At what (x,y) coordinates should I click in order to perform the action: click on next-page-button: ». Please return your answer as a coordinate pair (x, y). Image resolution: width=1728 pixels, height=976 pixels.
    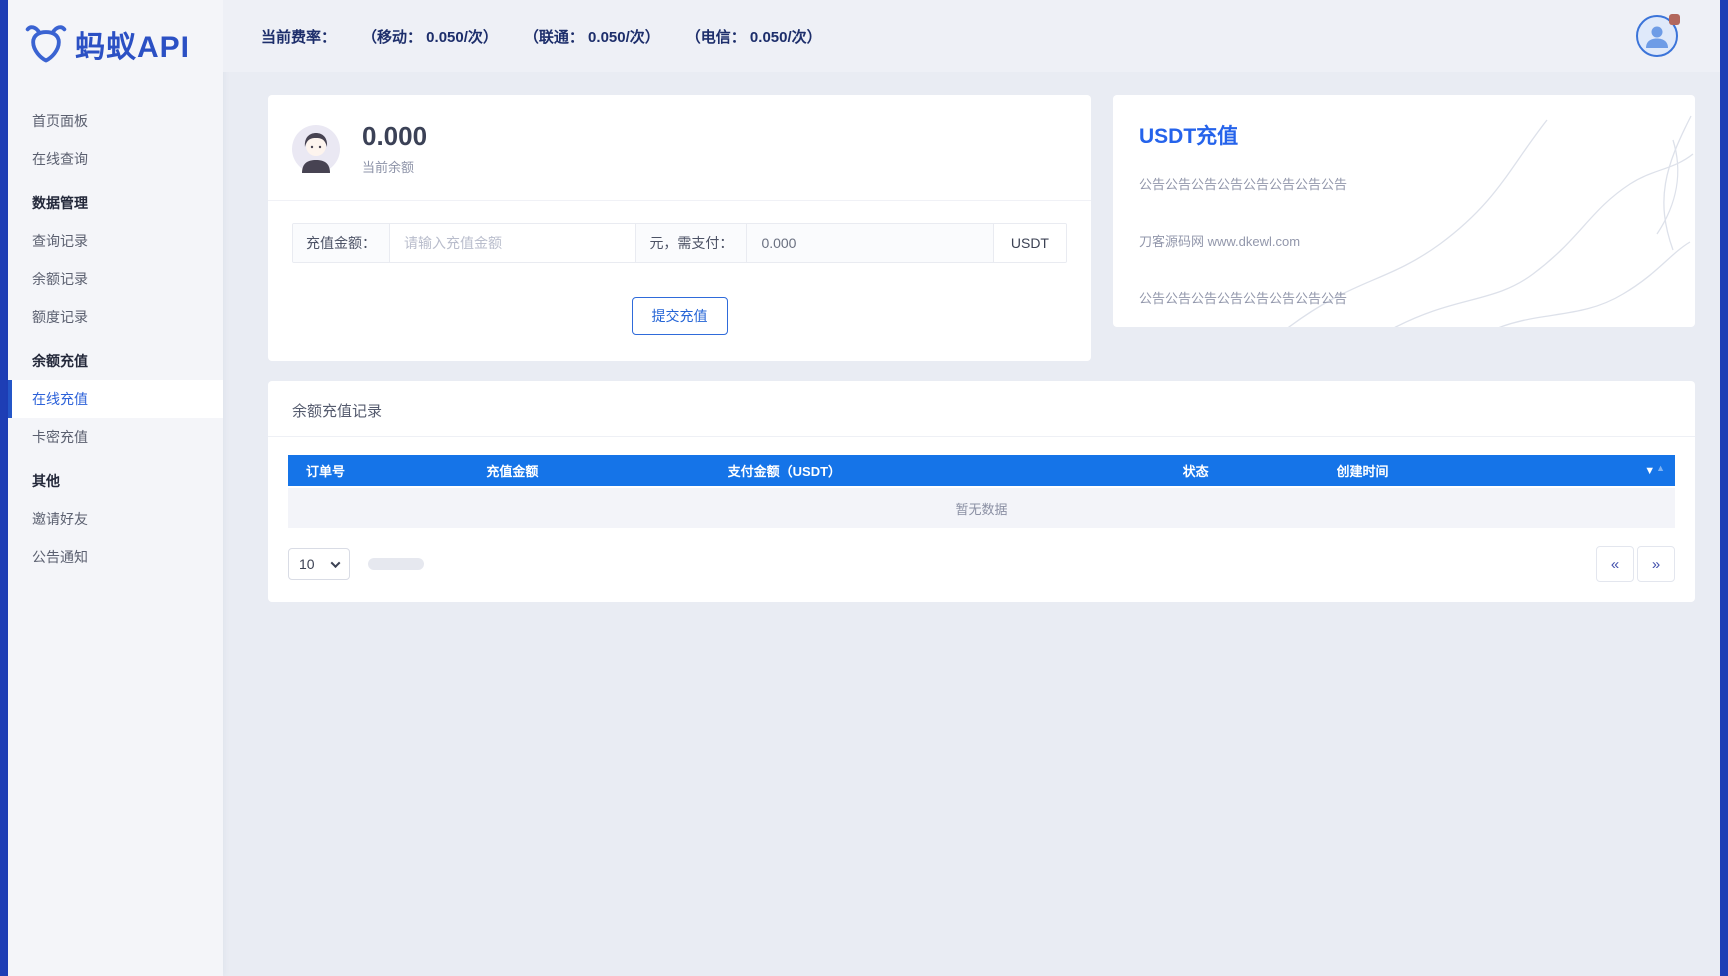
    Looking at the image, I should click on (1656, 564).